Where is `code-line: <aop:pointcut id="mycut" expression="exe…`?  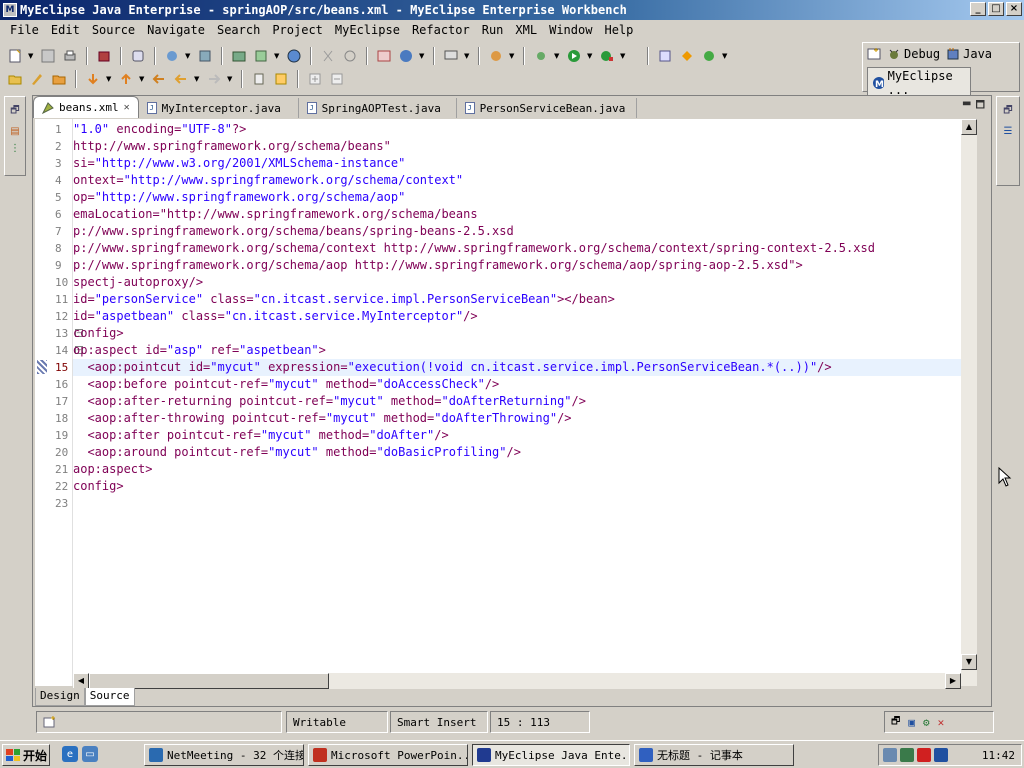
code-line: <aop:pointcut id="mycut" expression="exe… is located at coordinates (517, 367).